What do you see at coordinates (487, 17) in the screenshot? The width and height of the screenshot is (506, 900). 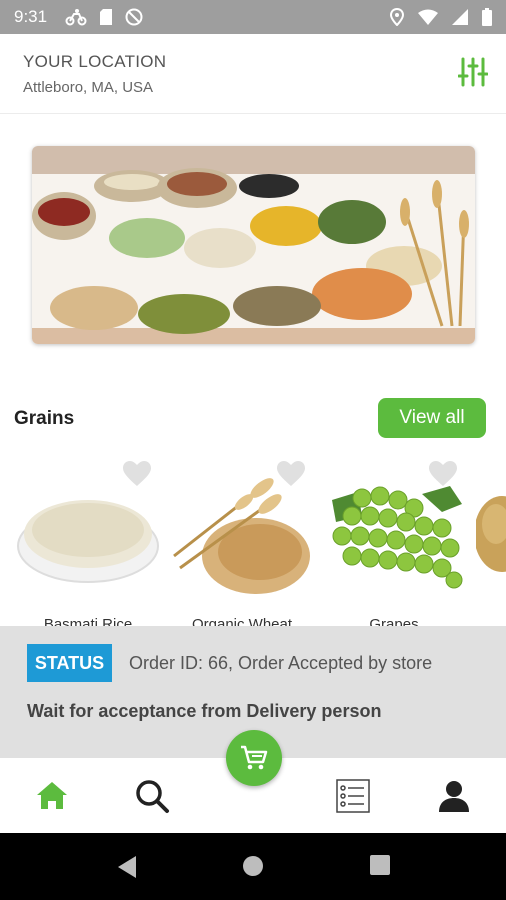 I see `battery-icon` at bounding box center [487, 17].